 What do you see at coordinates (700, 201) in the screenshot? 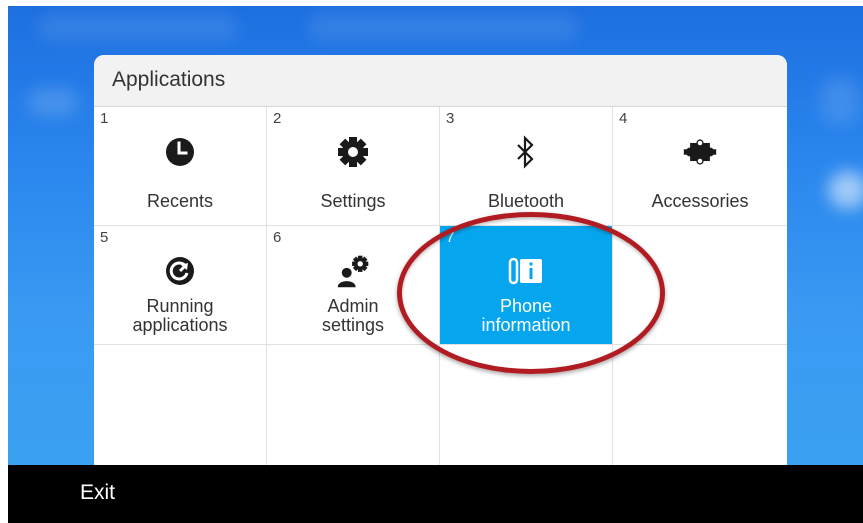
I see `app-label: Accessories` at bounding box center [700, 201].